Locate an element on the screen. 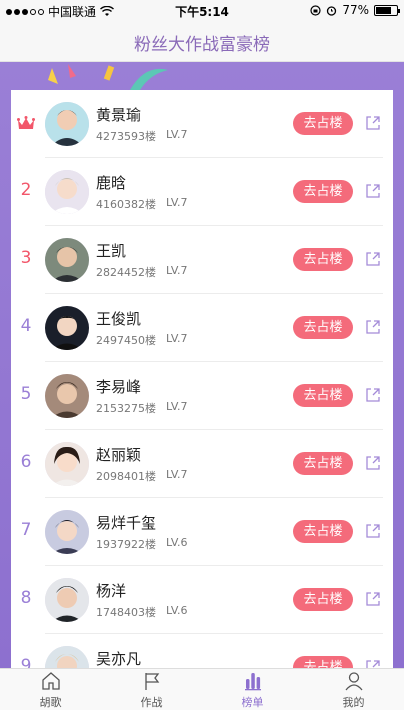 The width and height of the screenshot is (404, 710). battery-icon is located at coordinates (387, 10).